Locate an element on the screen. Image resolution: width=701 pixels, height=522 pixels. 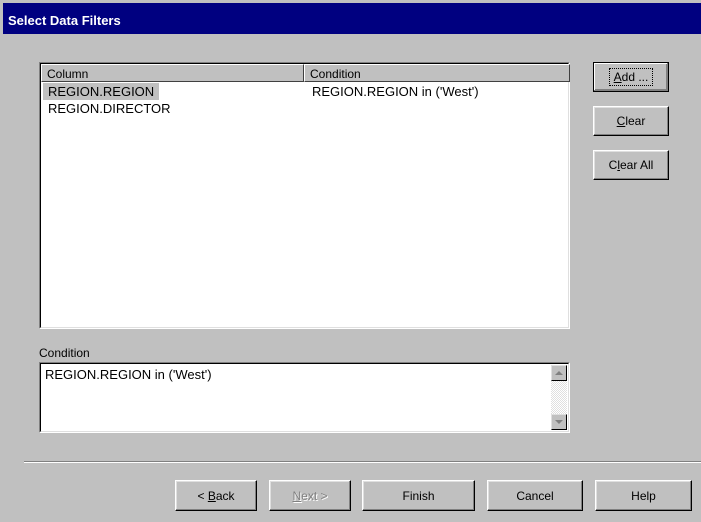
arrow-down-icon is located at coordinates (559, 421).